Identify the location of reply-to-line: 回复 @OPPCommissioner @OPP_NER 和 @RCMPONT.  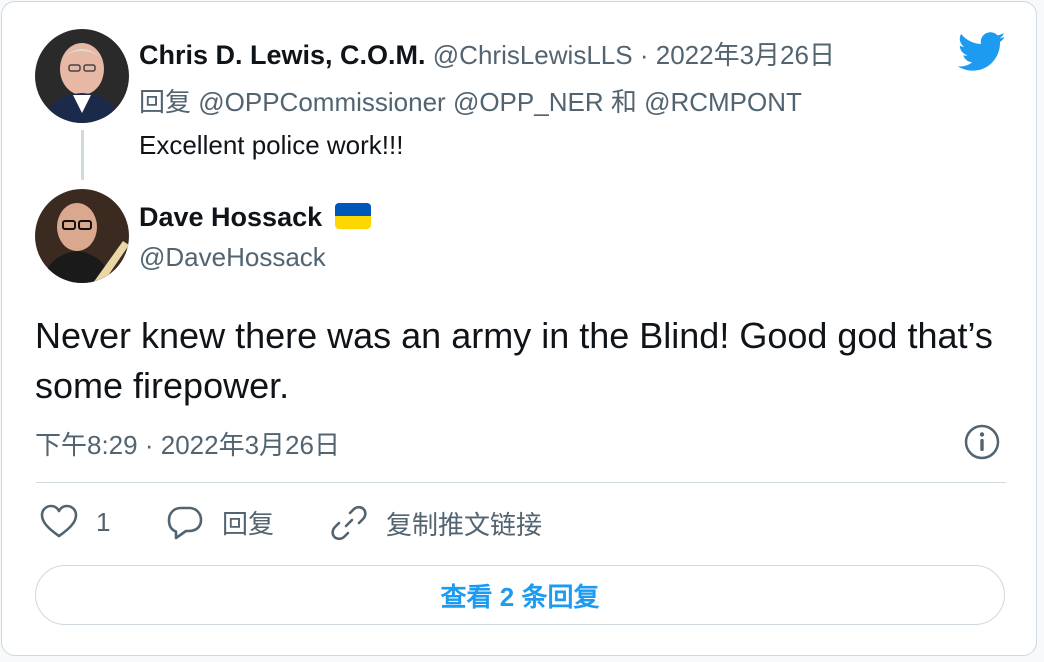
(470, 100).